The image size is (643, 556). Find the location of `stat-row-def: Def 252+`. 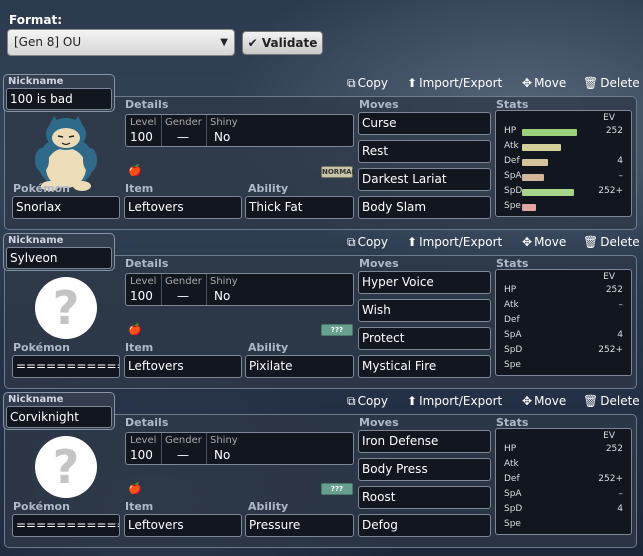

stat-row-def: Def 252+ is located at coordinates (563, 481).